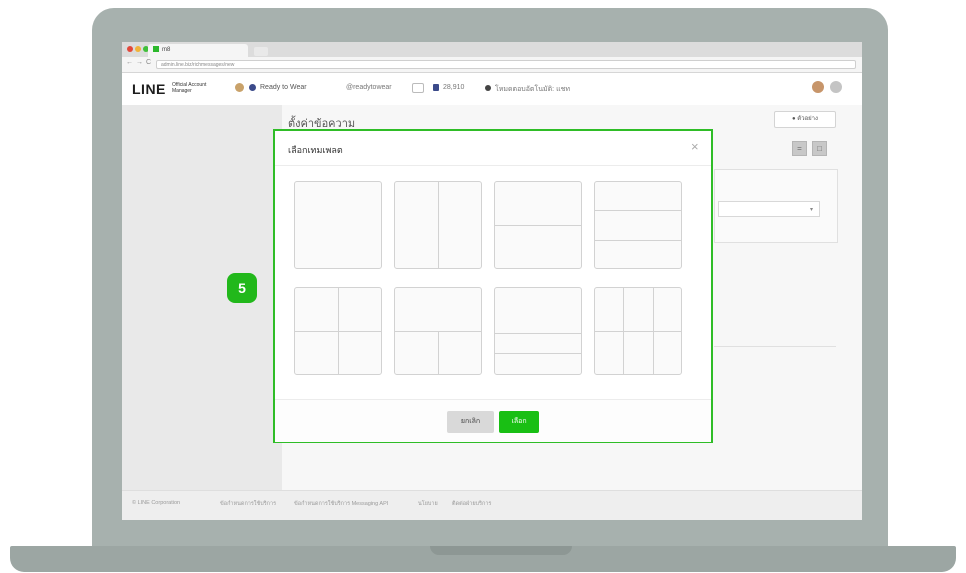 The image size is (966, 573). I want to click on list-view-toggle: =, so click(799, 148).